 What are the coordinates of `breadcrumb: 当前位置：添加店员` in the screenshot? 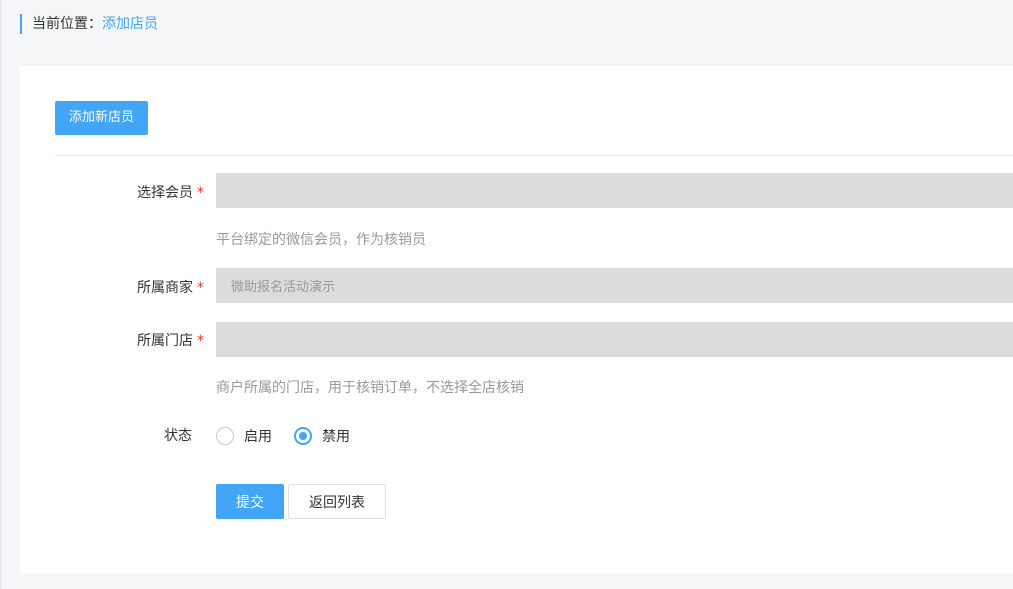 It's located at (89, 24).